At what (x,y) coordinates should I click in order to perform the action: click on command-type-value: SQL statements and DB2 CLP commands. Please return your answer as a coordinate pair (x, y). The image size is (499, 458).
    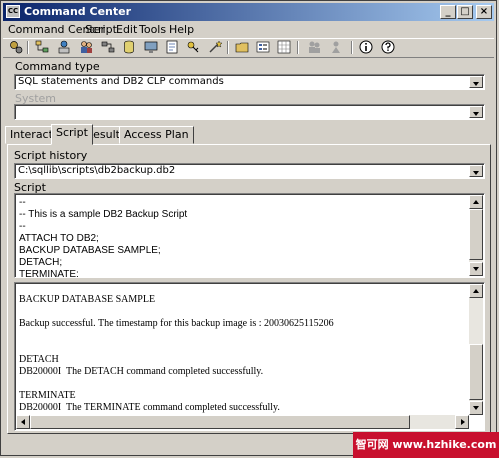
    Looking at the image, I should click on (121, 81).